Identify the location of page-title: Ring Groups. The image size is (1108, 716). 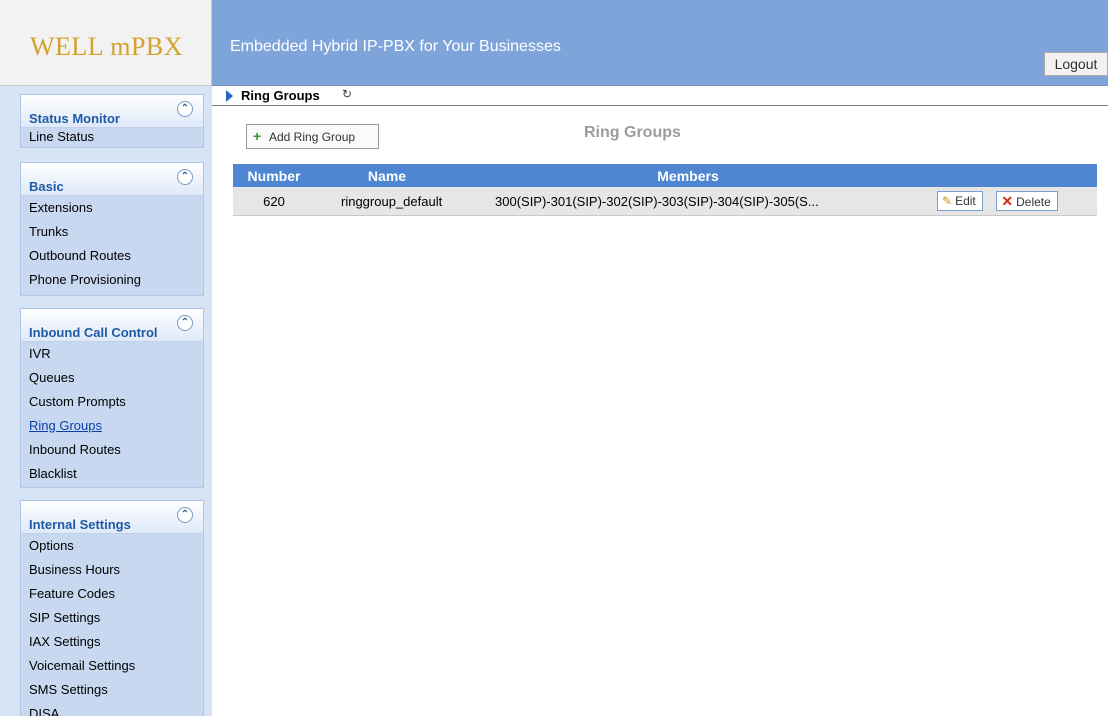
(632, 132).